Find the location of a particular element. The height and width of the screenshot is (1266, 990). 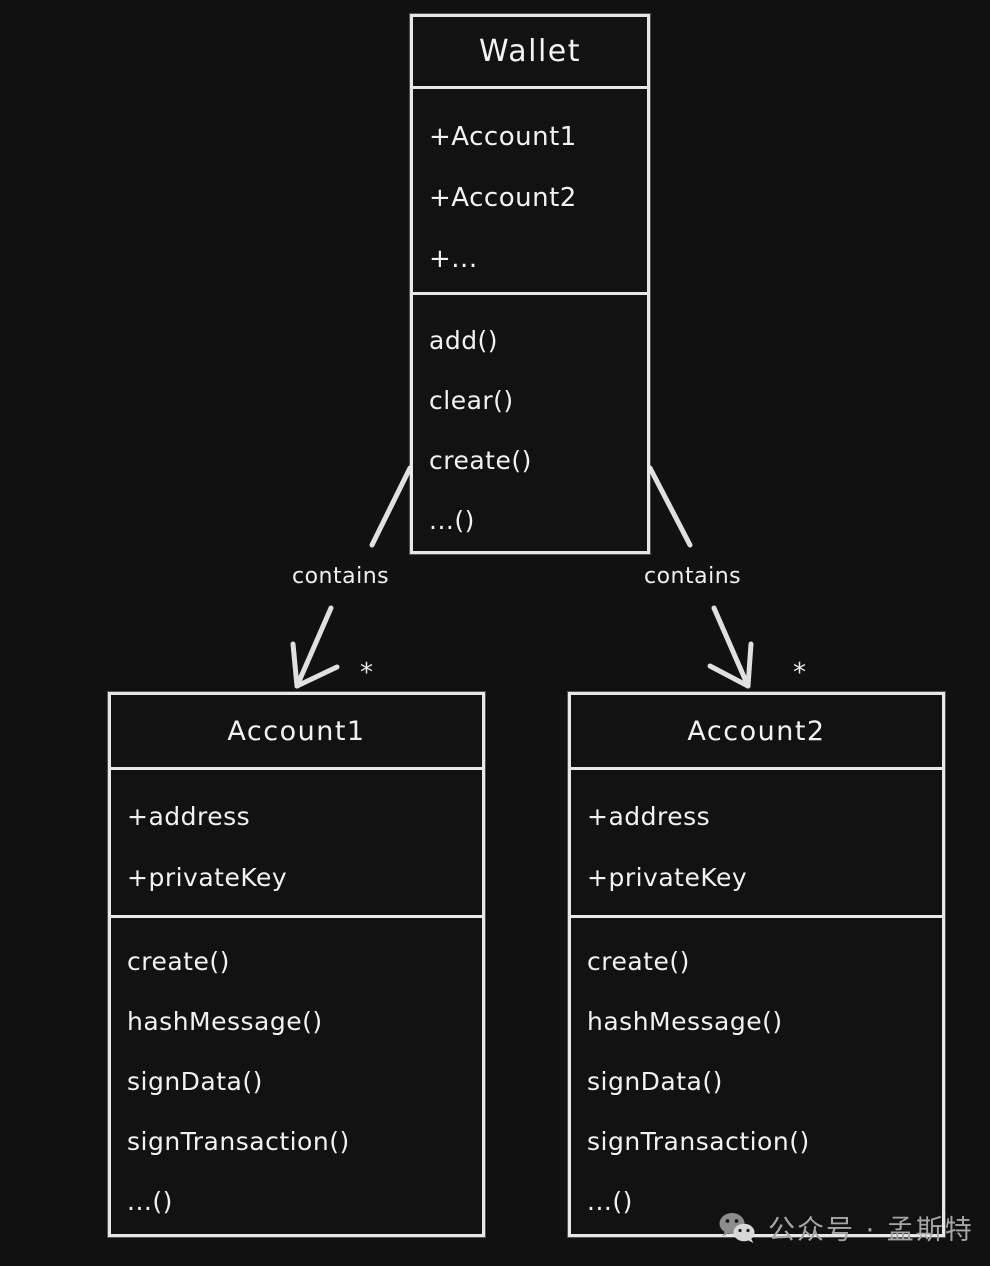

relationship-label-contains-left: contains is located at coordinates (341, 576).